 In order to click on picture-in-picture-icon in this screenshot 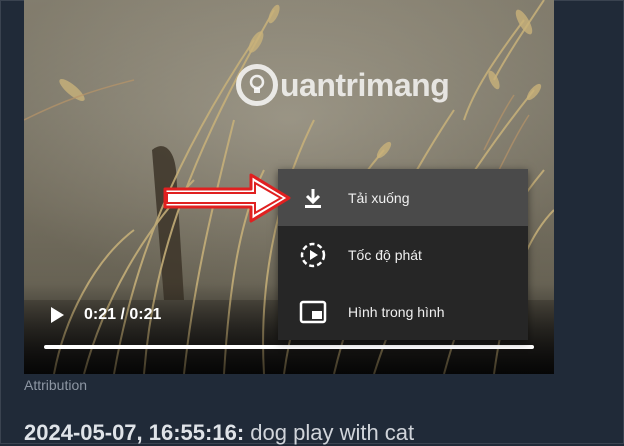, I will do `click(313, 312)`.